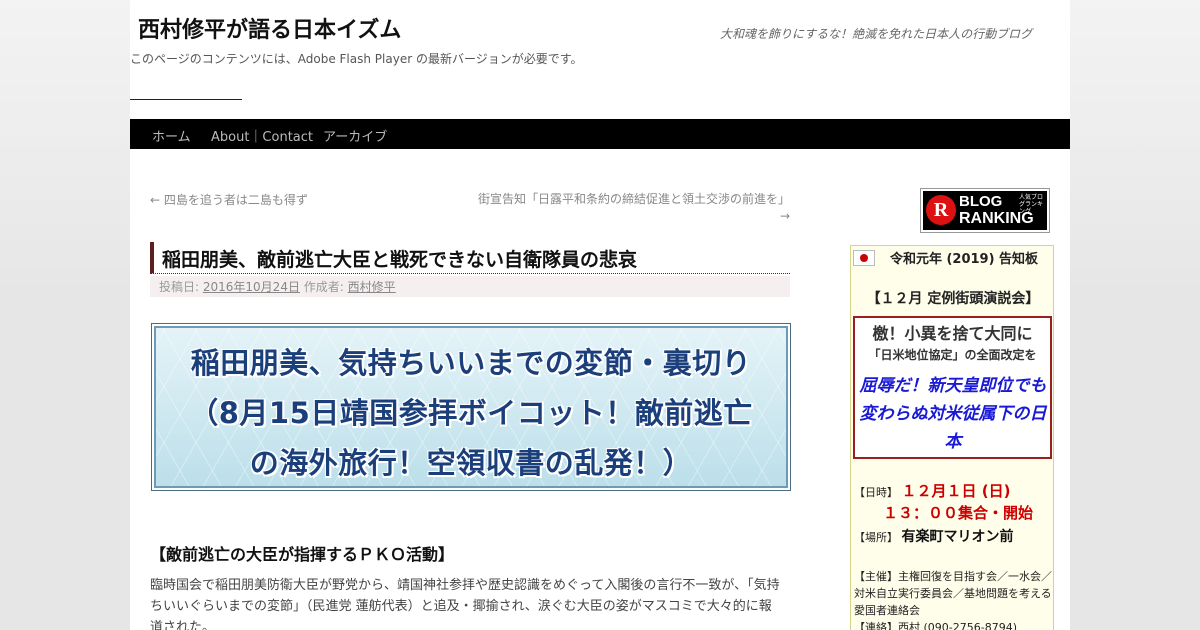  I want to click on time-value: １３：００集合・開始, so click(958, 513).